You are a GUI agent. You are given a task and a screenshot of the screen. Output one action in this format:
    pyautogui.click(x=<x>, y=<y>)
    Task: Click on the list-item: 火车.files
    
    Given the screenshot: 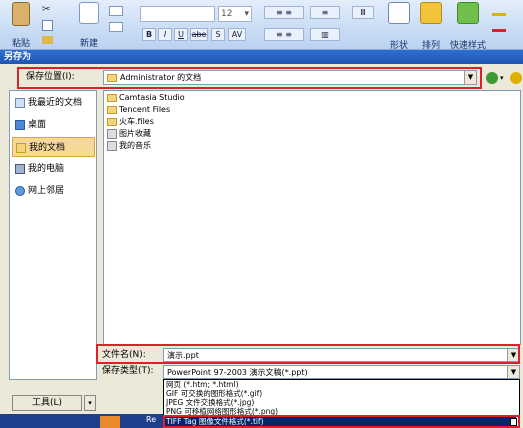 What is the action you would take?
    pyautogui.click(x=130, y=122)
    